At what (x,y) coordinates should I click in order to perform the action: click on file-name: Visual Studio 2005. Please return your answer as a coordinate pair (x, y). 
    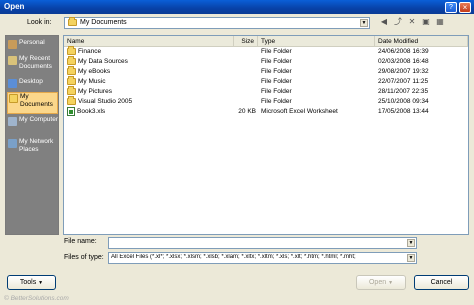
    Looking at the image, I should click on (105, 101).